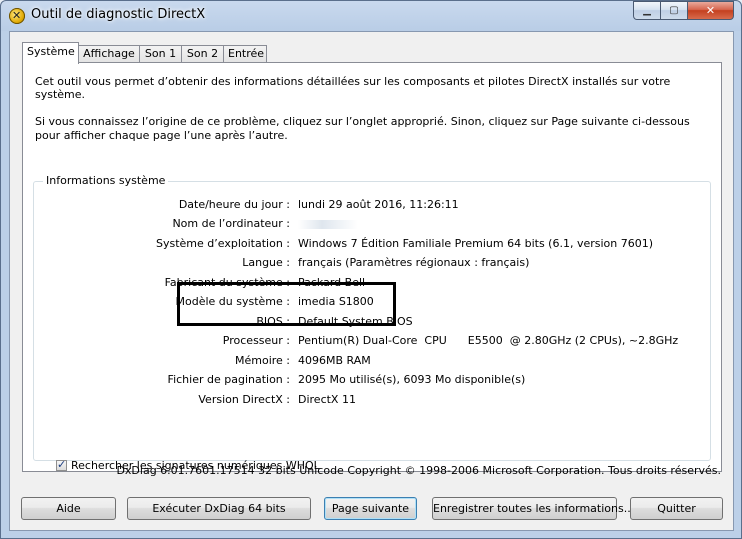  What do you see at coordinates (334, 360) in the screenshot?
I see `row-value: 4096MB RAM` at bounding box center [334, 360].